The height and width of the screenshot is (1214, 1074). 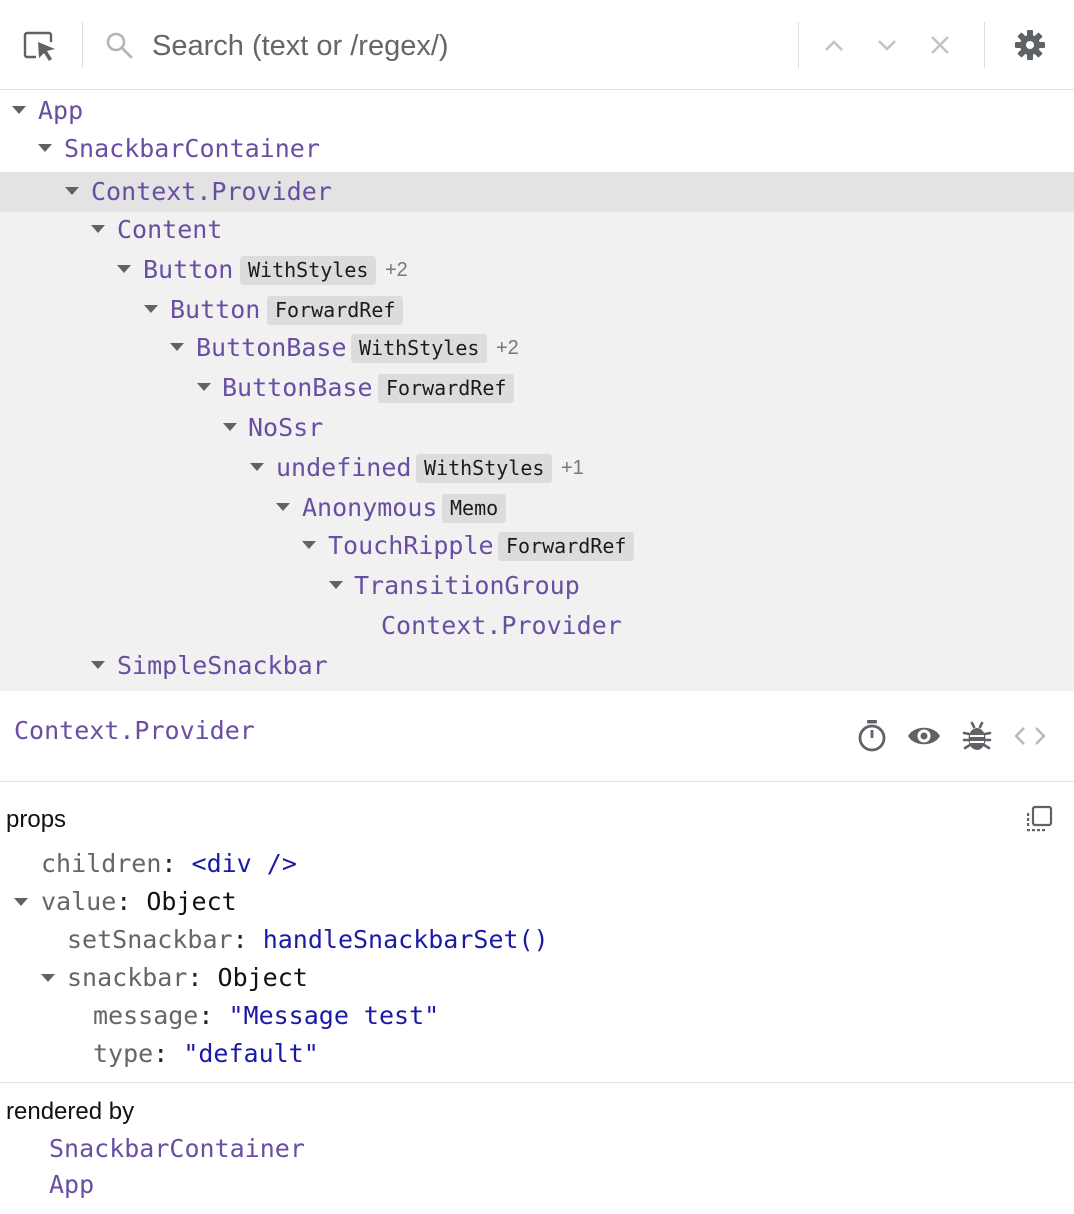 I want to click on tree-row-name: Anonymous, so click(x=370, y=507).